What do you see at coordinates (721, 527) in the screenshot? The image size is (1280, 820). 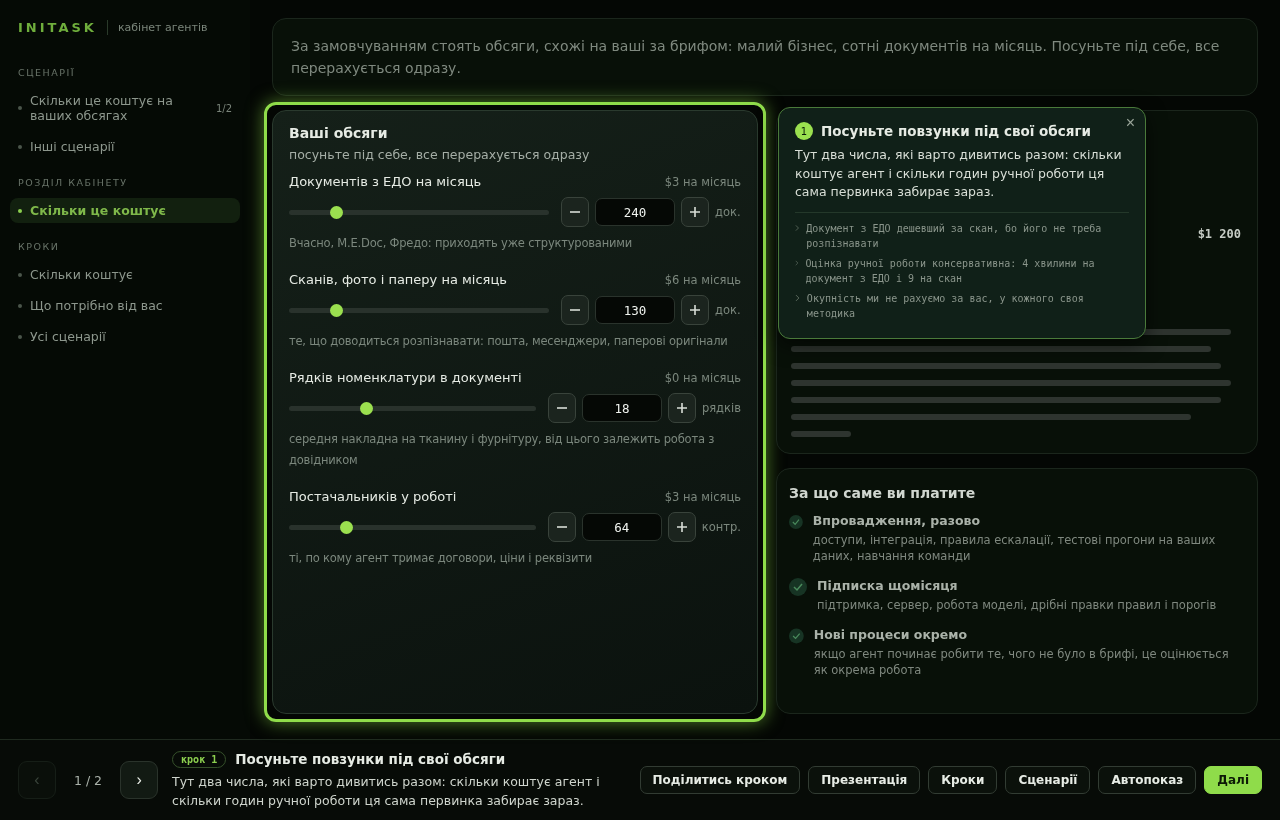 I see `unit-label: контр.` at bounding box center [721, 527].